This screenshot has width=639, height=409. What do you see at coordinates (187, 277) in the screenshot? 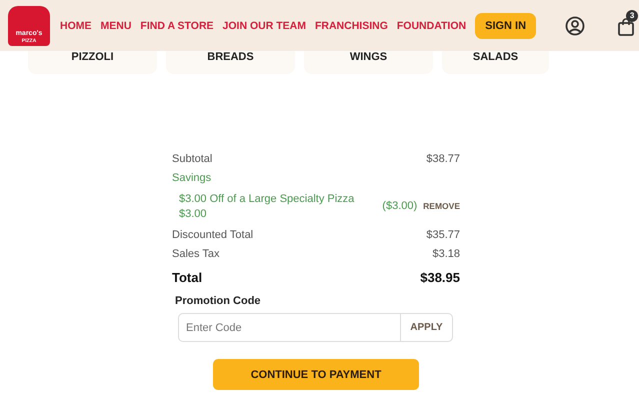
I see `total-label: Total` at bounding box center [187, 277].